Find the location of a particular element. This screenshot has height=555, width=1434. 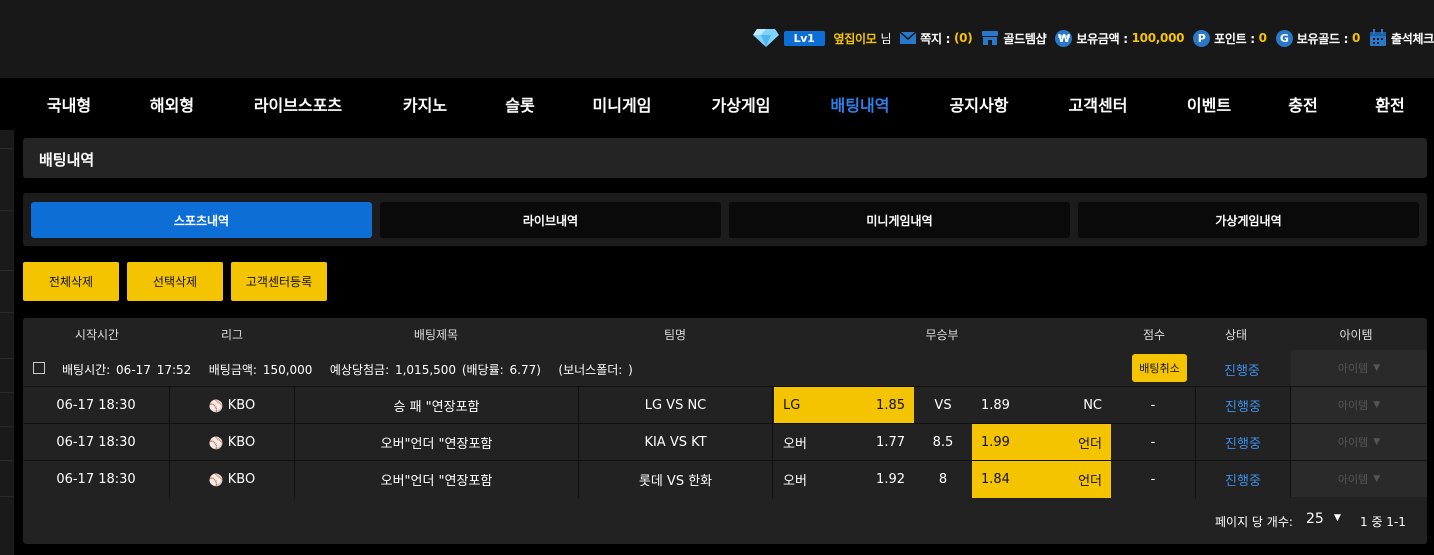

home-odds-cell: LG 1.85 is located at coordinates (844, 405).